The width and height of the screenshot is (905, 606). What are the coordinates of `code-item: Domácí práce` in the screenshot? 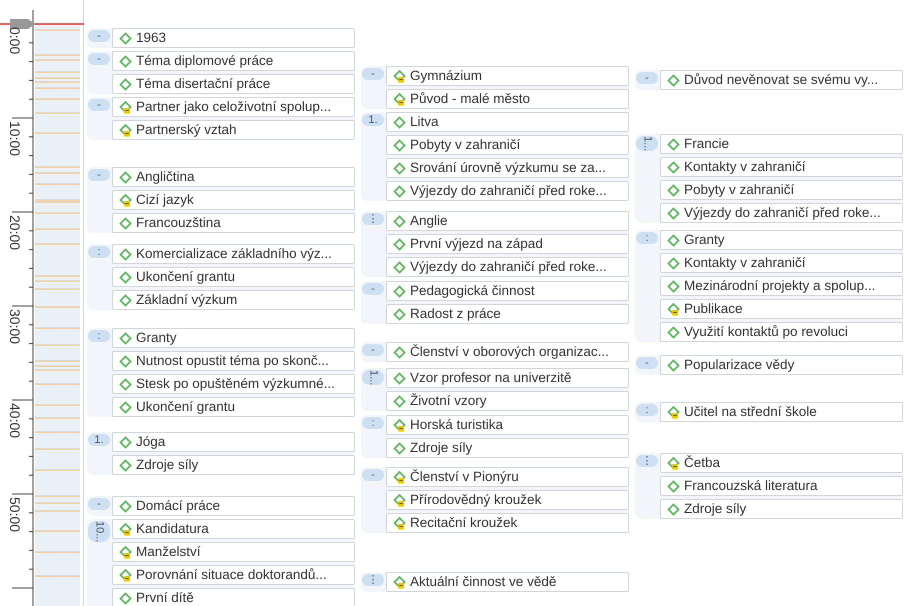 It's located at (233, 506).